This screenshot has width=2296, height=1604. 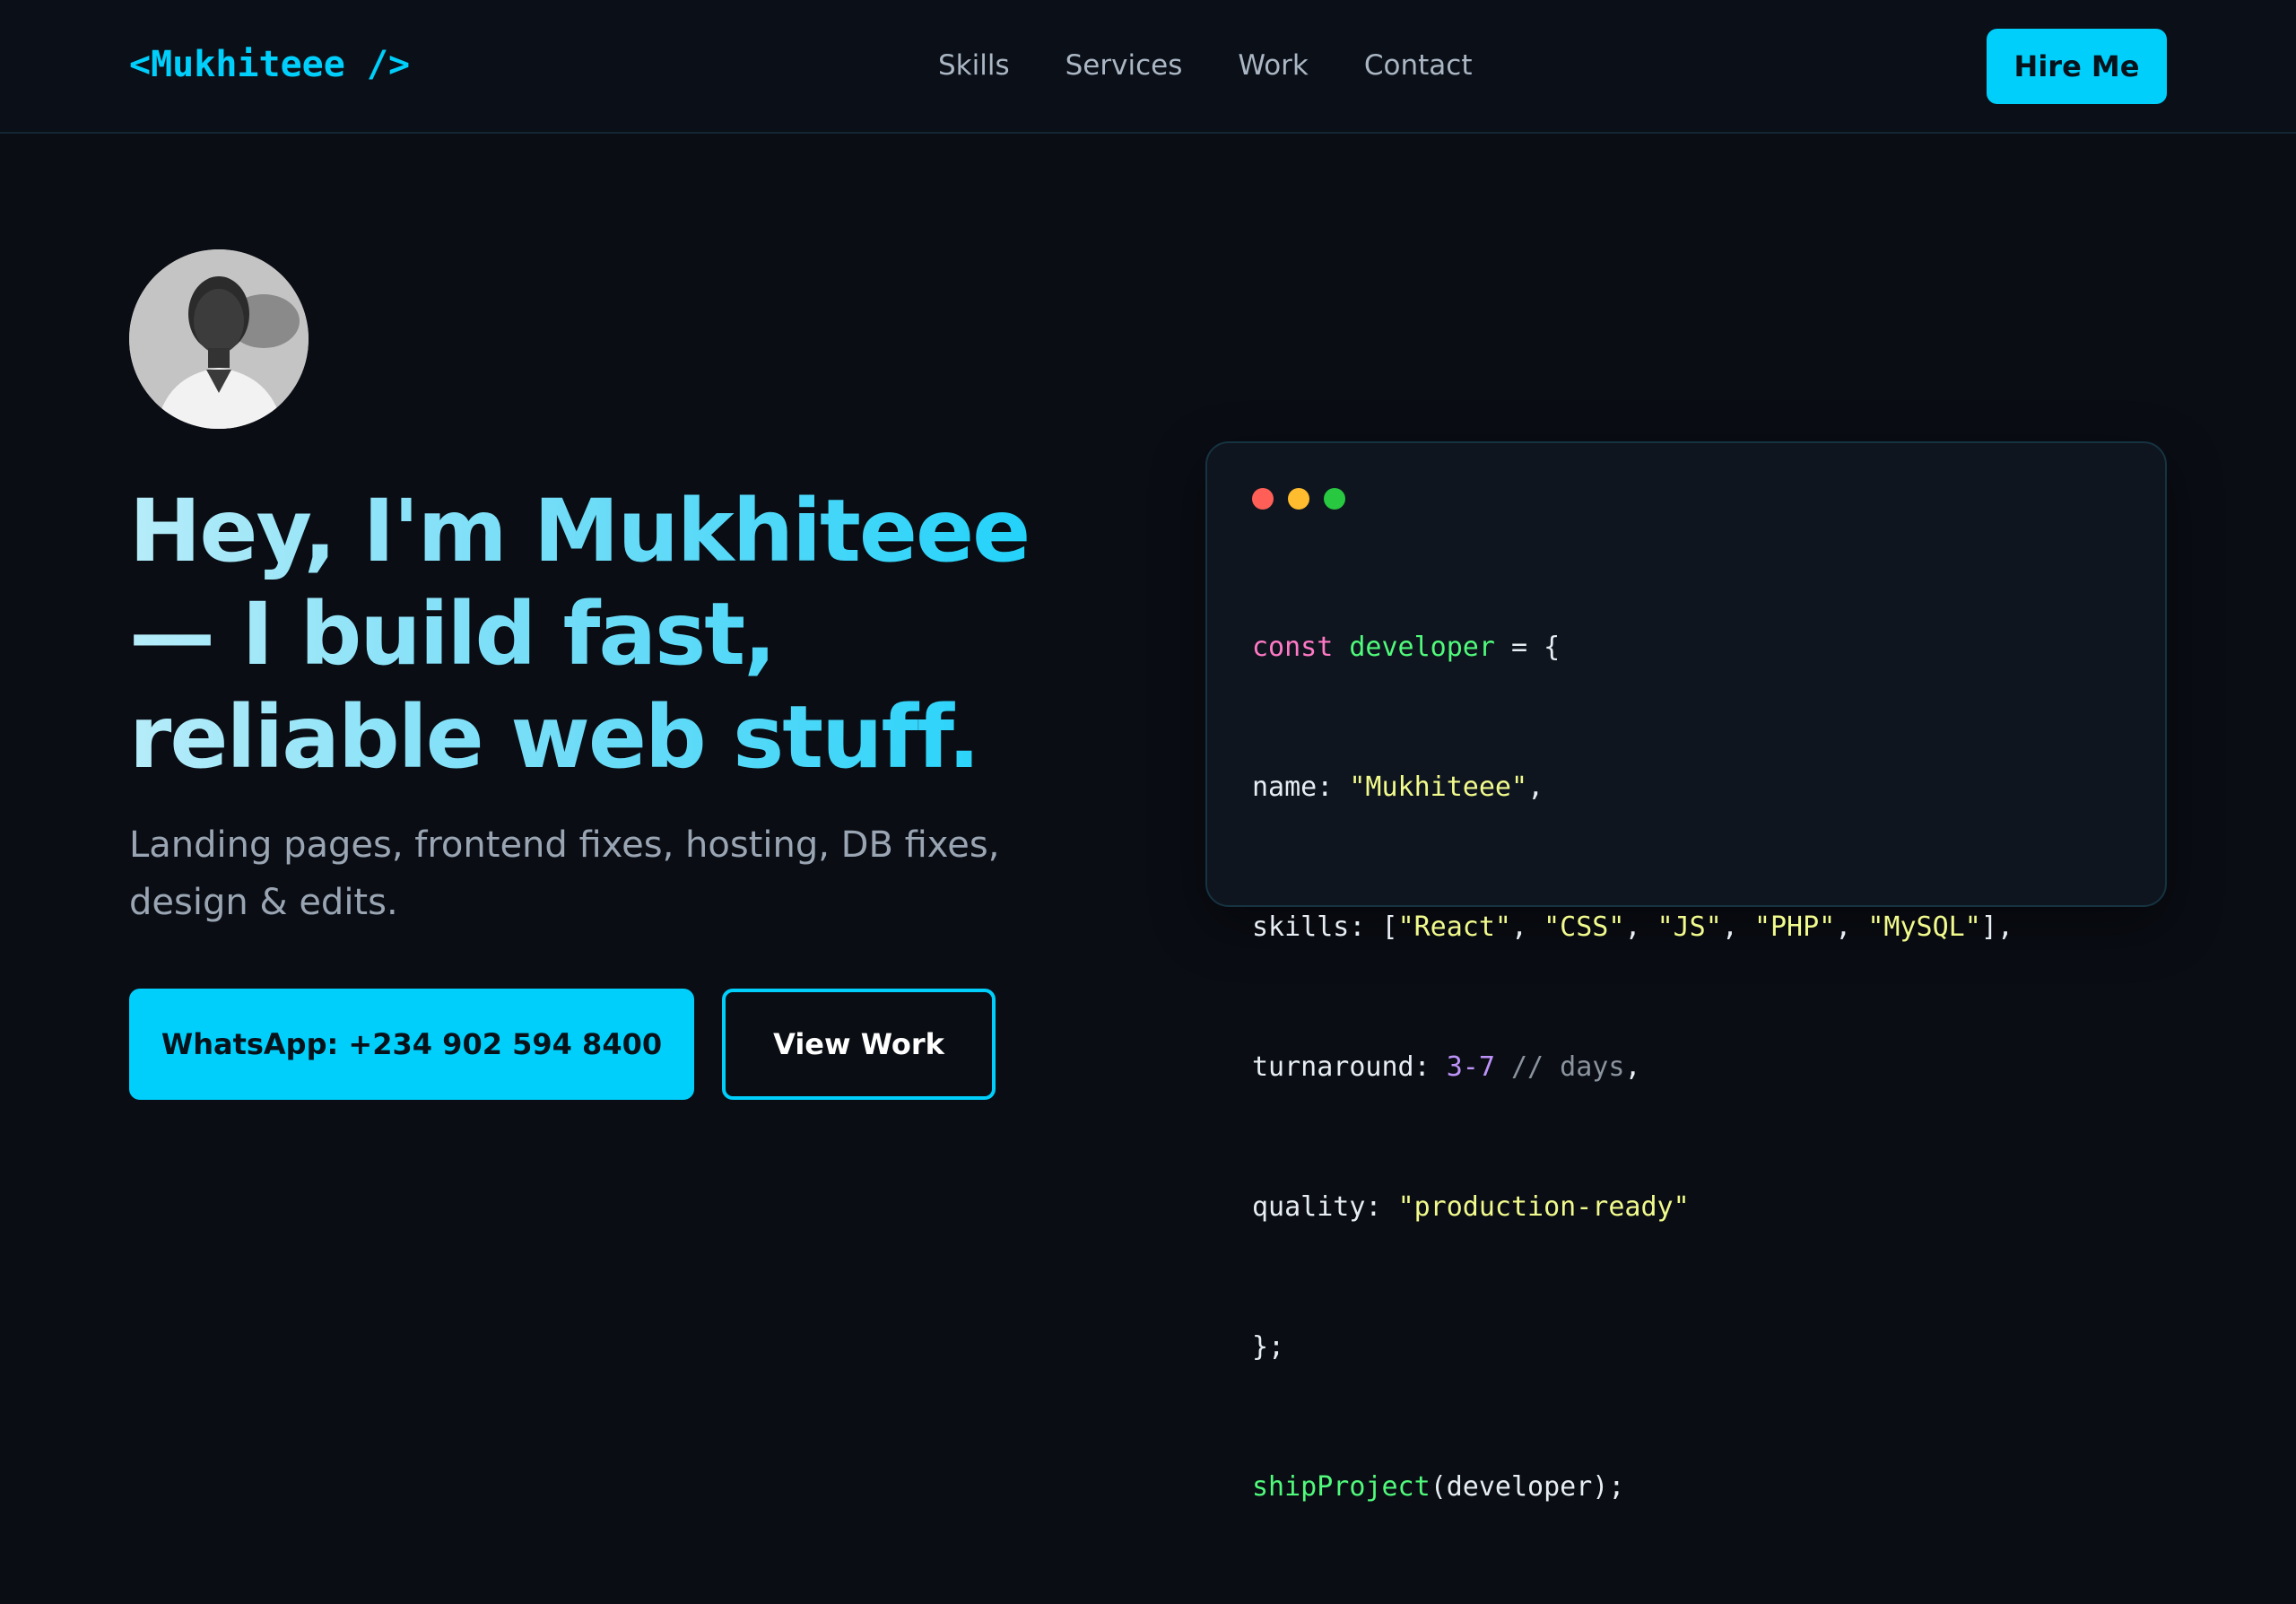 I want to click on code-line-6: };, so click(x=1632, y=1347).